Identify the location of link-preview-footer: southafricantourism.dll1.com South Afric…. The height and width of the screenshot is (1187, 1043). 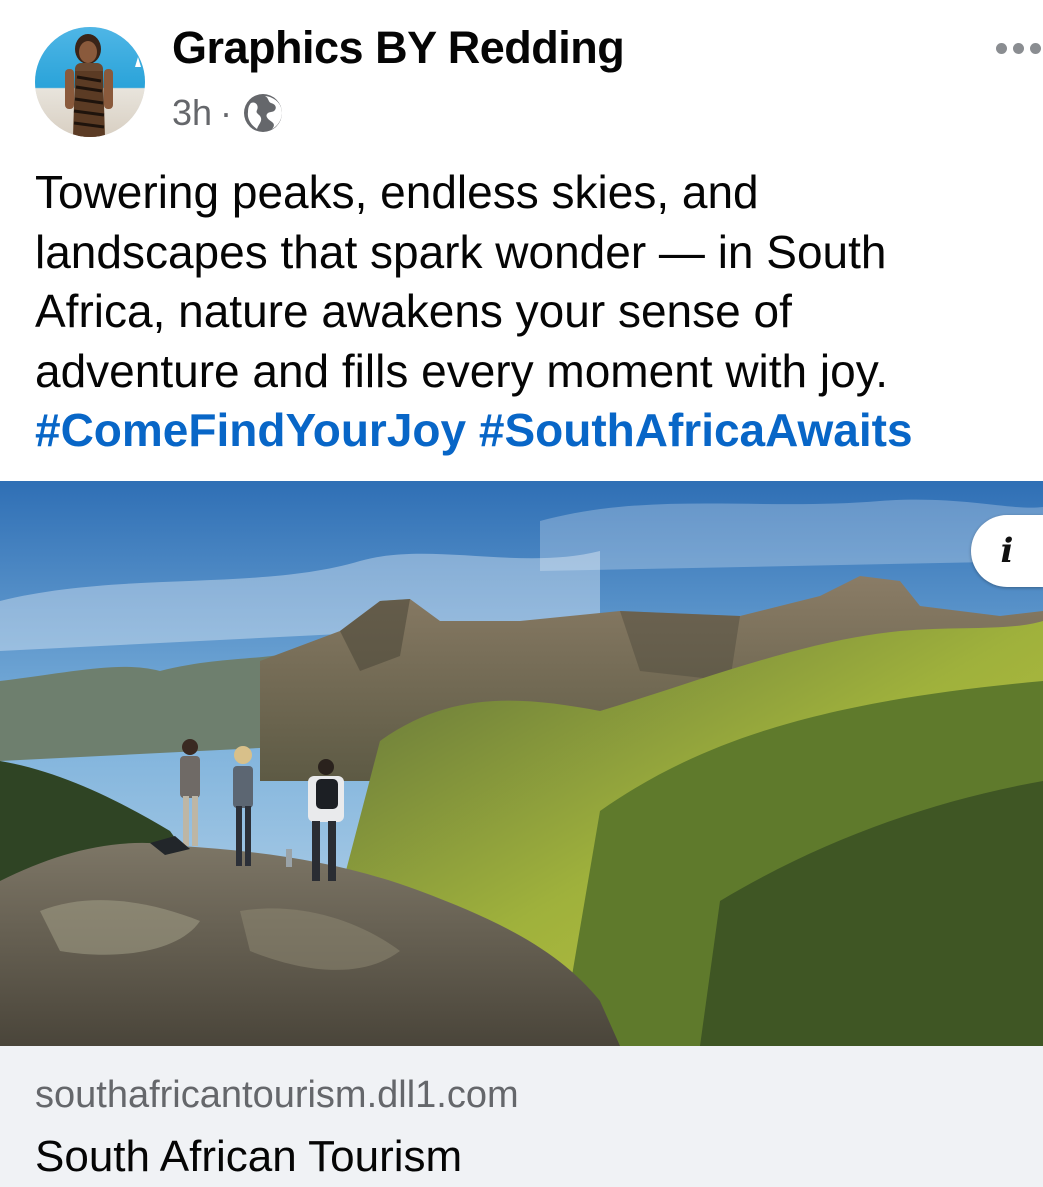
(521, 1116).